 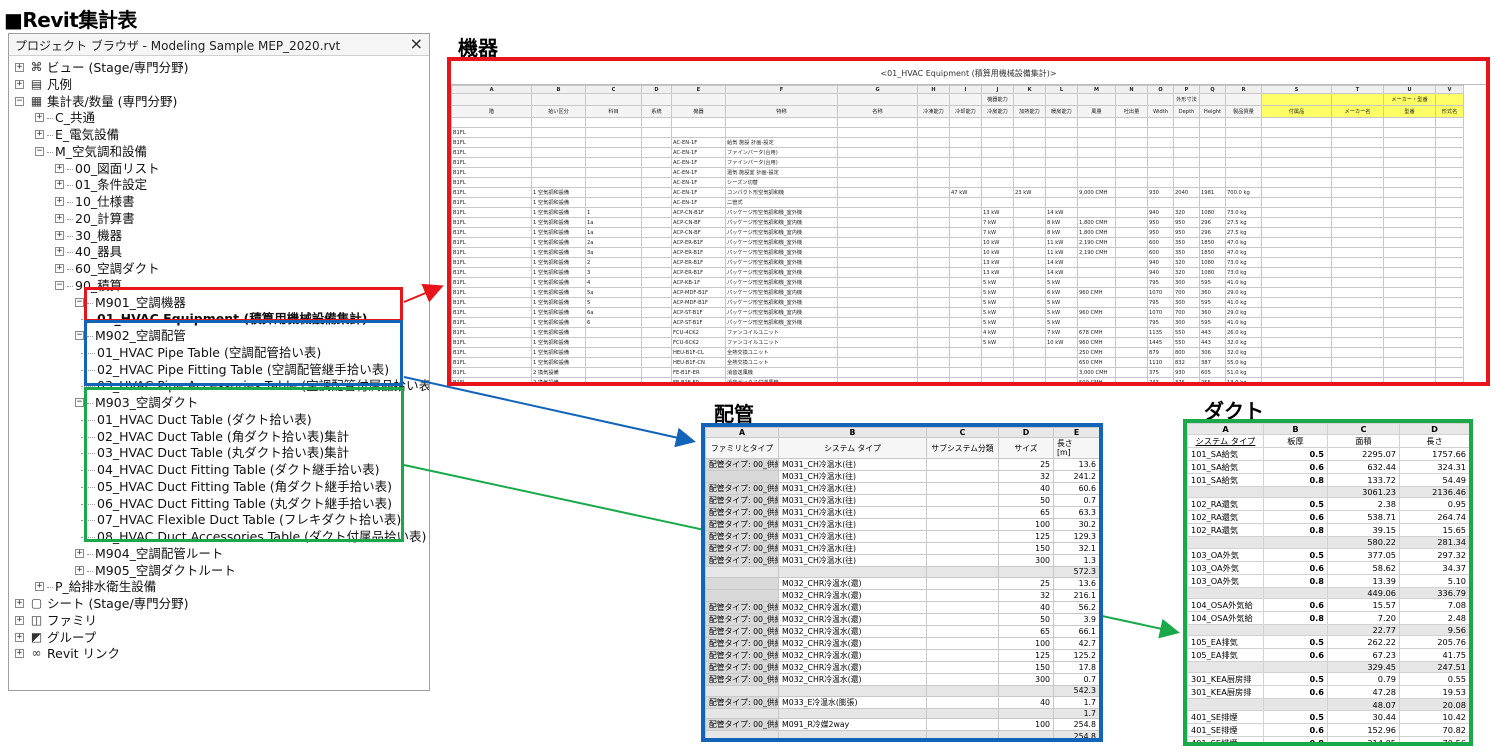 What do you see at coordinates (219, 67) in the screenshot?
I see `tree-item: + ⌘ ビュー (Stage/専門分野)` at bounding box center [219, 67].